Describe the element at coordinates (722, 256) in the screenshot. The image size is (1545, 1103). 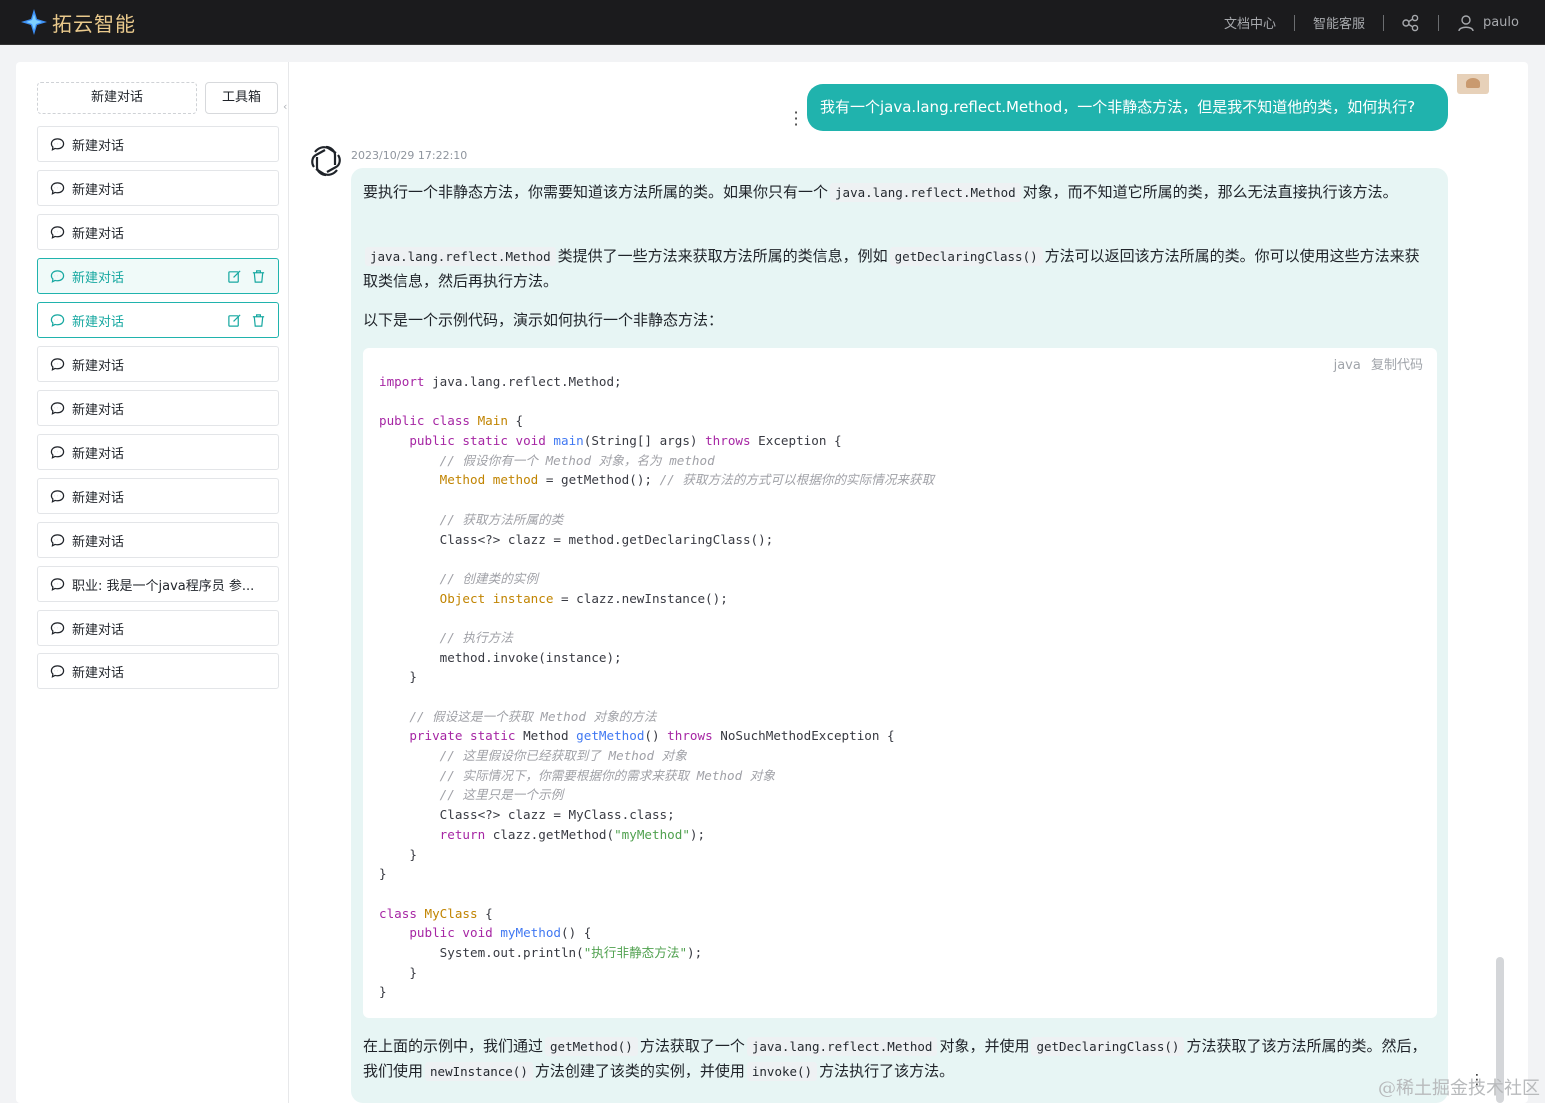
I see `text-span: 类提供了一些方法来获取方法所属的类信息，例如` at that location.